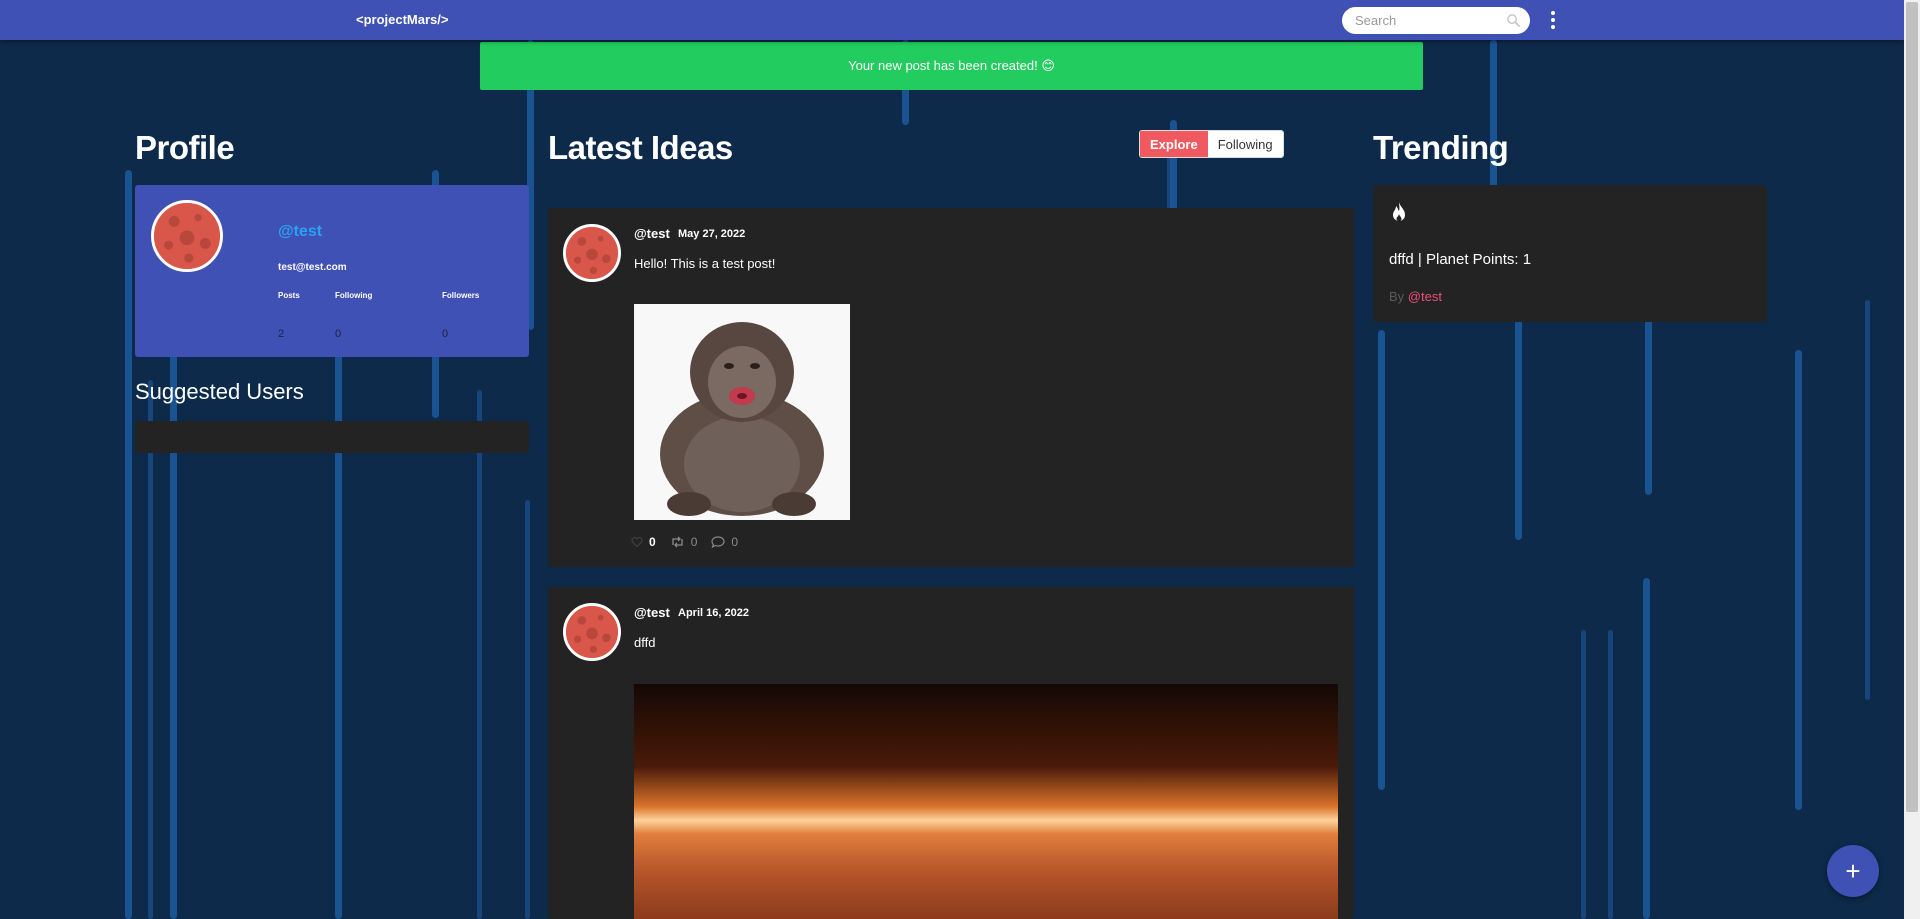 The image size is (1920, 919). What do you see at coordinates (219, 391) in the screenshot?
I see `suggested-users-heading: Suggested Users` at bounding box center [219, 391].